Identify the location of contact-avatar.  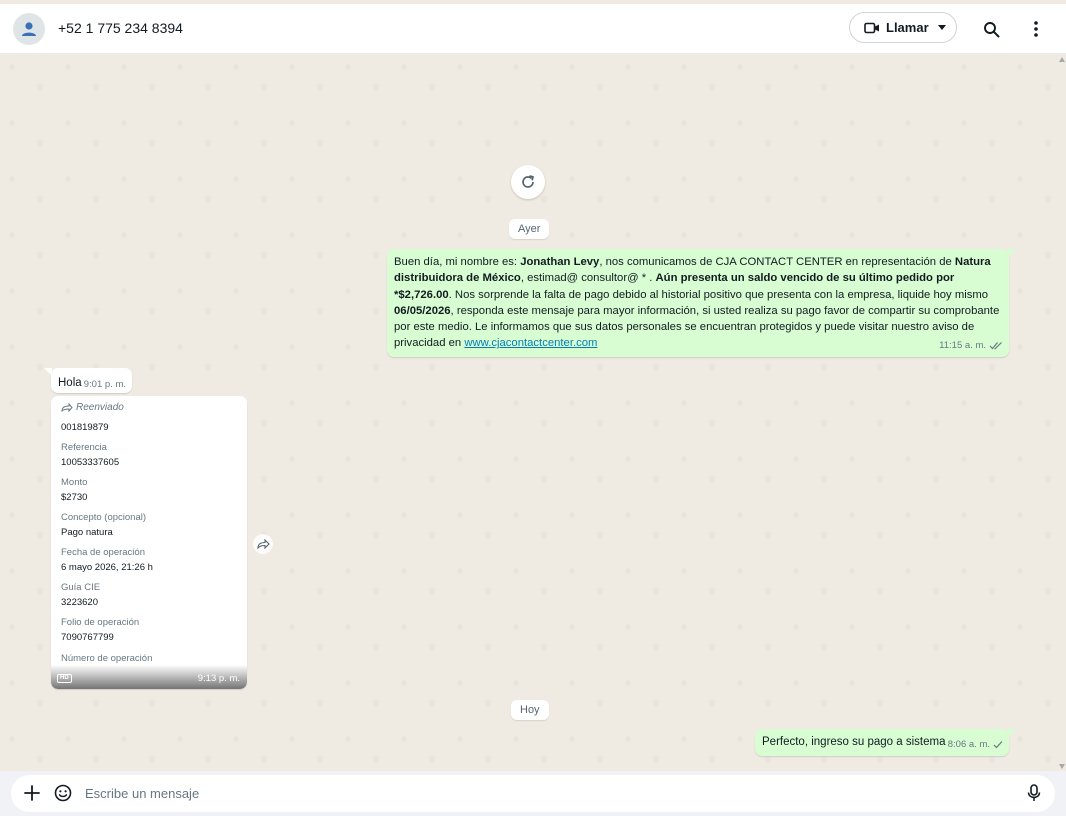
(29, 29).